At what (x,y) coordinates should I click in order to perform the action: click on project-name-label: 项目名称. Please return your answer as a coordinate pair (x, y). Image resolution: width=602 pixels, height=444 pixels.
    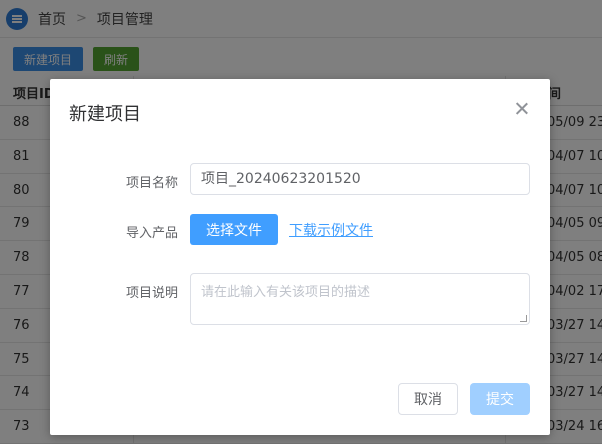
    Looking at the image, I should click on (151, 183).